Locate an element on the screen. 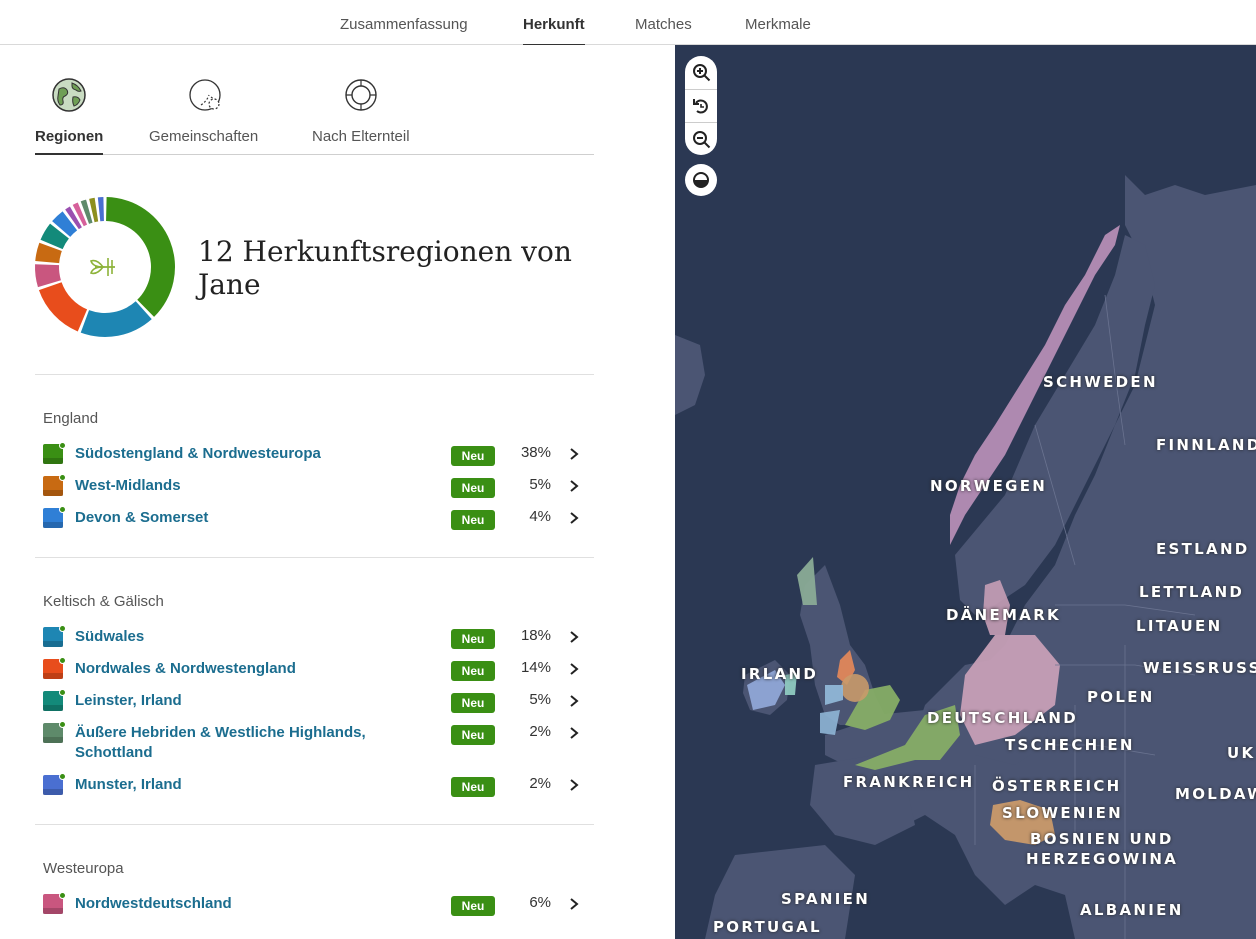  region-name: Devon & Somerset is located at coordinates (240, 518).